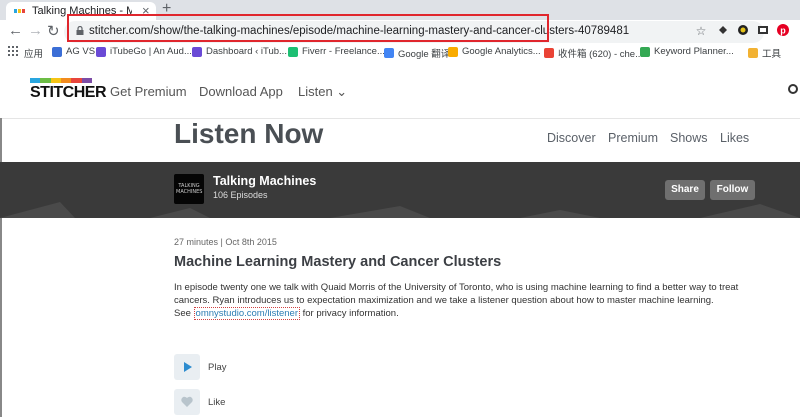  I want to click on search-icon, so click(793, 89).